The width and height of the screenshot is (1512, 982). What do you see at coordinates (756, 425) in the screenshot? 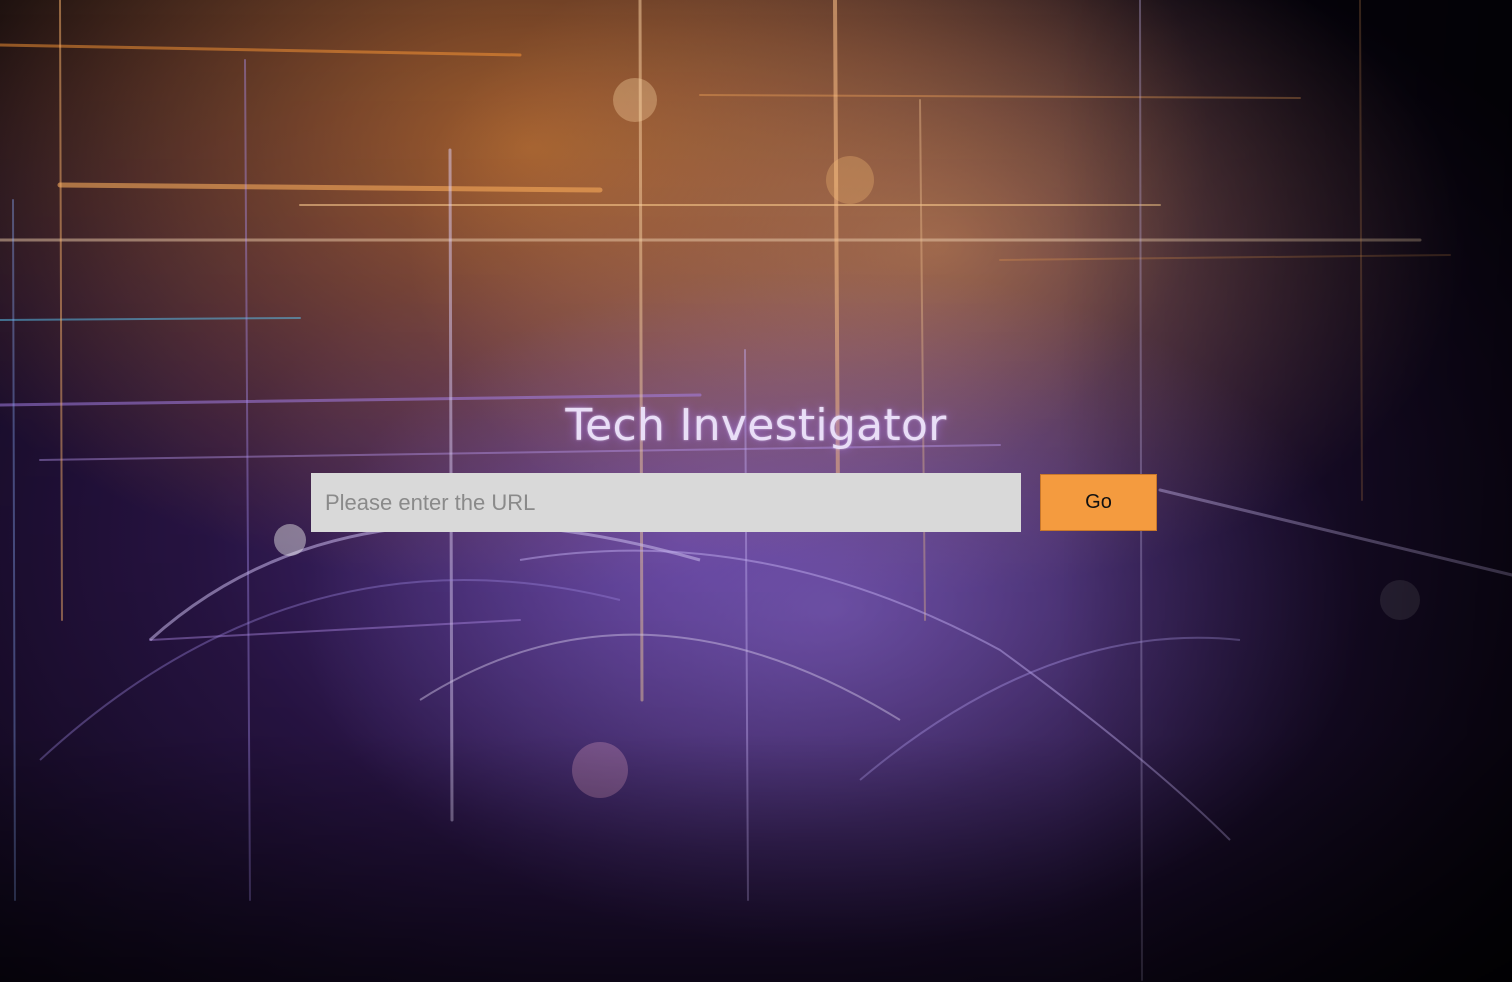
I see `page-title: Tech Investigator` at bounding box center [756, 425].